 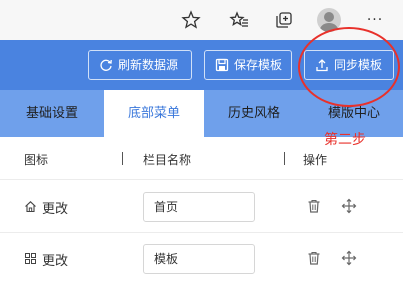 I want to click on tab-history-style: 历史风格, so click(x=254, y=113).